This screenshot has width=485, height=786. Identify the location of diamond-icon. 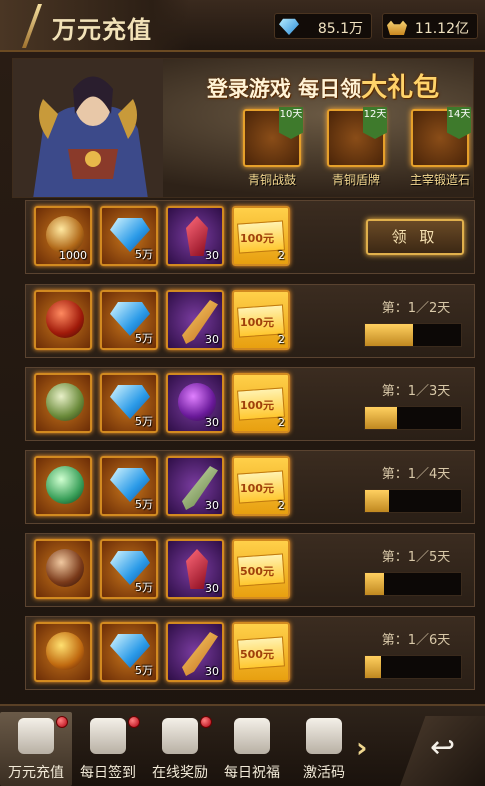
(289, 26).